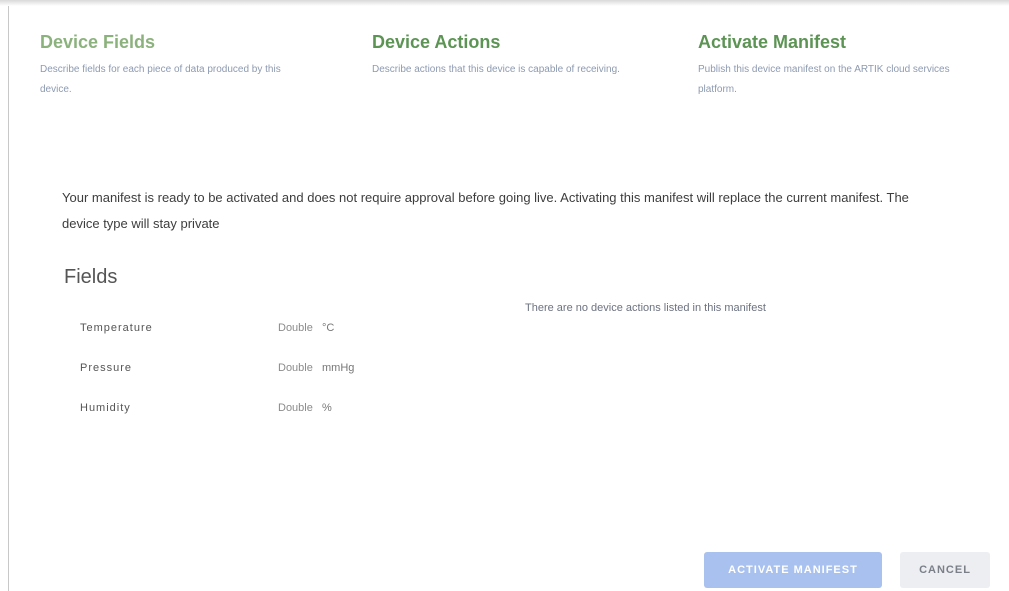 This screenshot has height=591, width=1009. I want to click on field-unit: %, so click(327, 408).